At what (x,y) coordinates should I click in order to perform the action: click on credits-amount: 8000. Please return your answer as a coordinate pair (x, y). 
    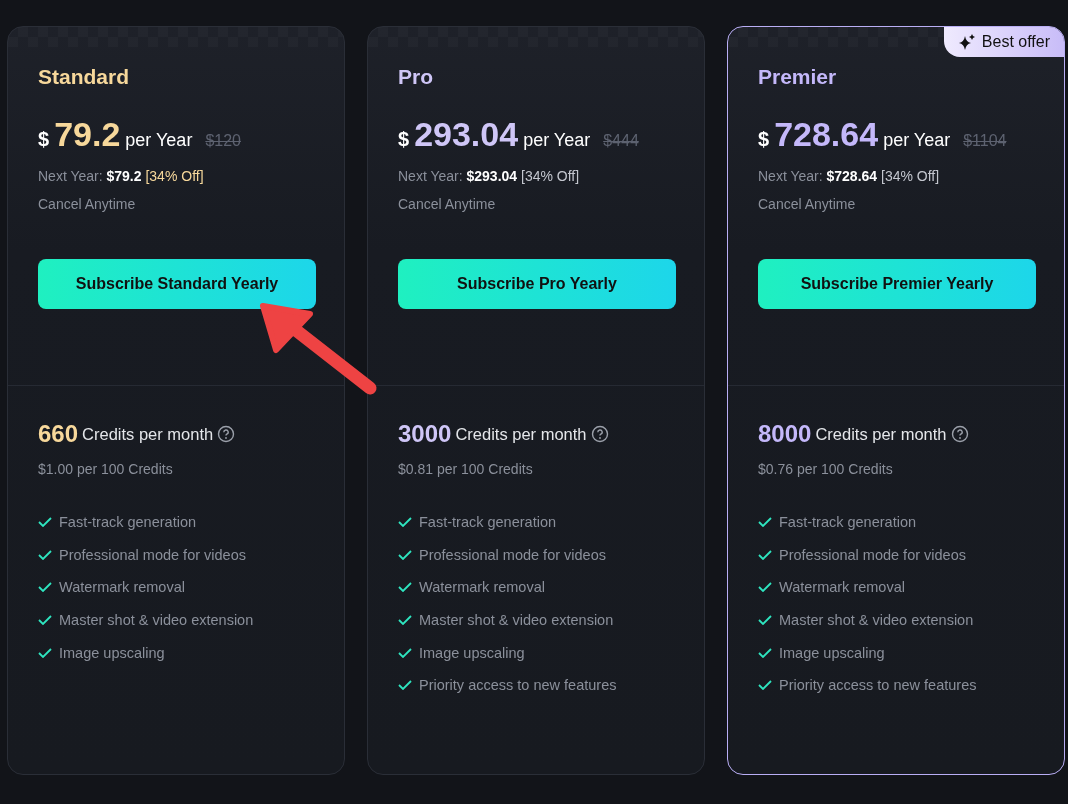
    Looking at the image, I should click on (785, 434).